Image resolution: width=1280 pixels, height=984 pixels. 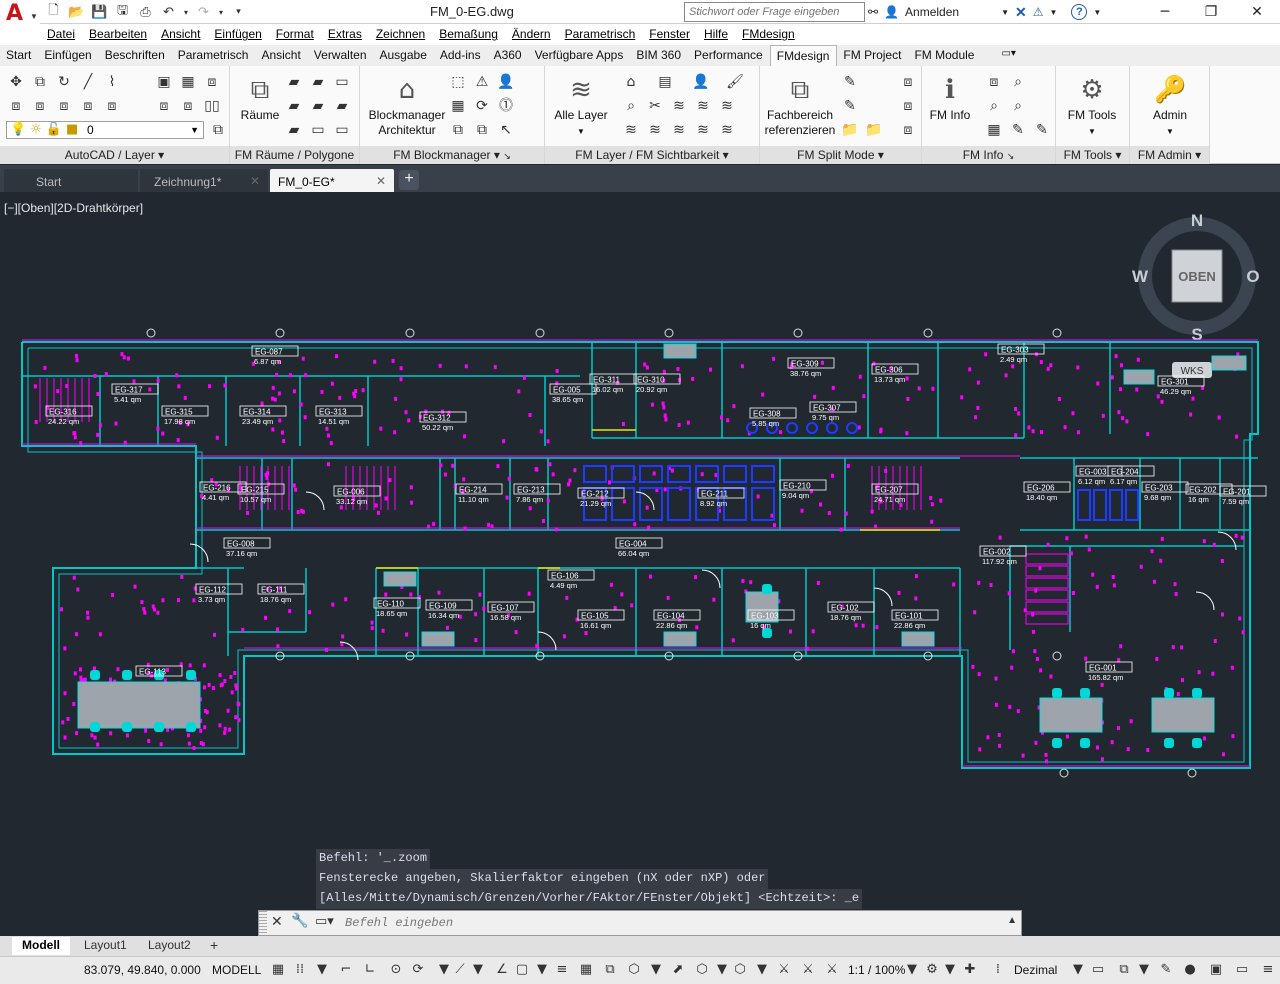 I want to click on workspace-gear-icon: ⚙, so click(x=932, y=970).